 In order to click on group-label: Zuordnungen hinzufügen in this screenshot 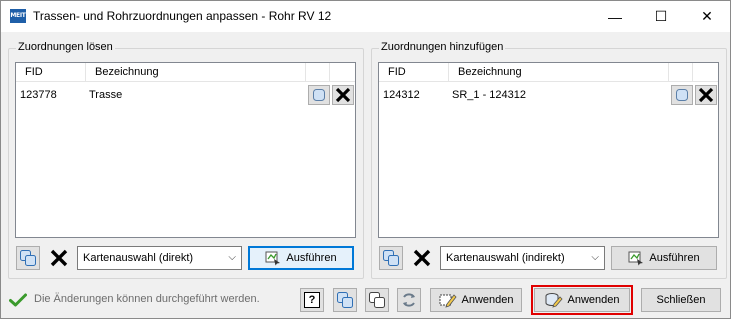, I will do `click(442, 47)`.